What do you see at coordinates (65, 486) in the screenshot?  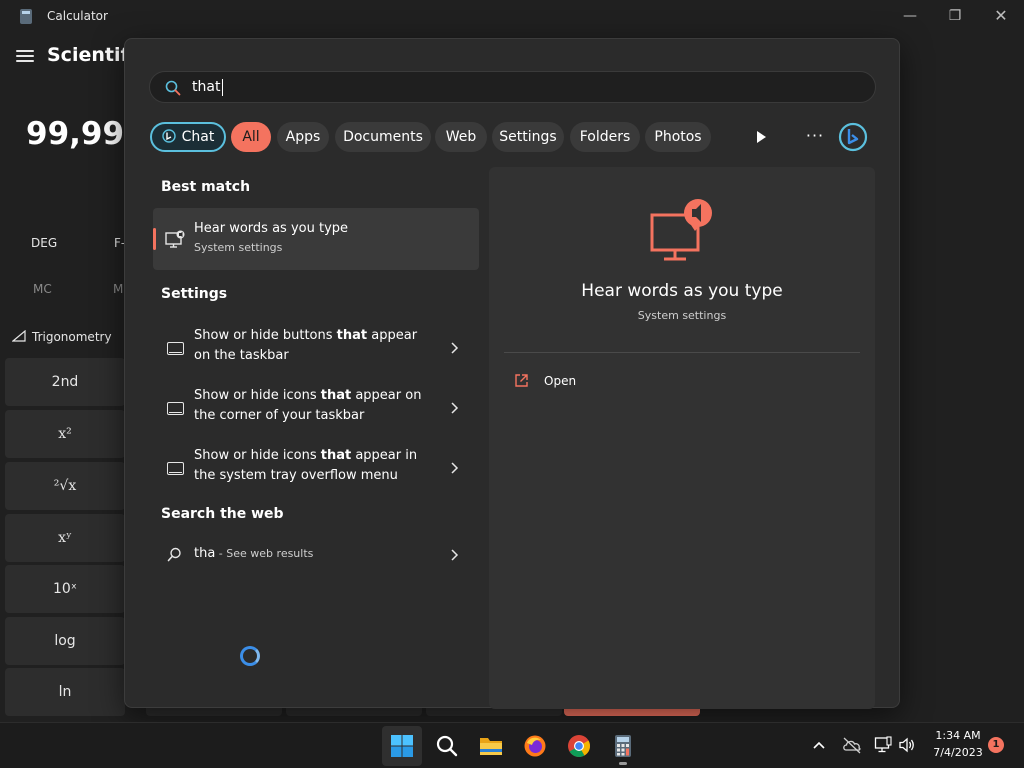 I see `square-root-key: ²√x` at bounding box center [65, 486].